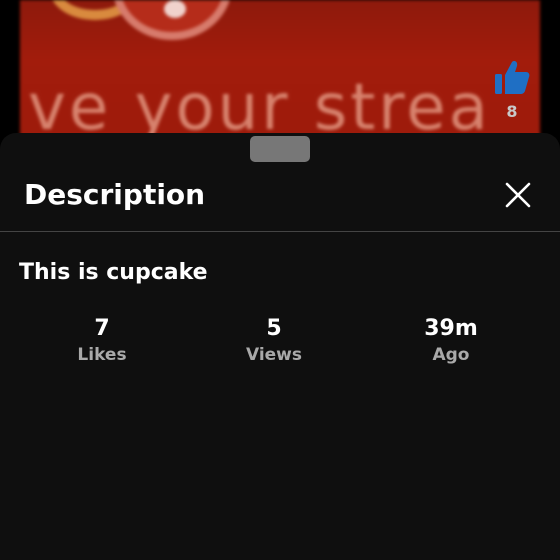 The height and width of the screenshot is (560, 560). Describe the element at coordinates (280, 231) in the screenshot. I see `header-divider` at that location.